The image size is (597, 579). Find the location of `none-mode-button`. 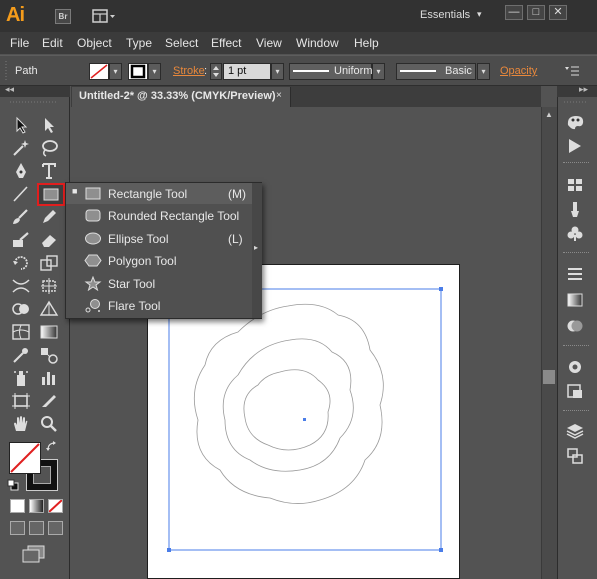

none-mode-button is located at coordinates (55, 506).